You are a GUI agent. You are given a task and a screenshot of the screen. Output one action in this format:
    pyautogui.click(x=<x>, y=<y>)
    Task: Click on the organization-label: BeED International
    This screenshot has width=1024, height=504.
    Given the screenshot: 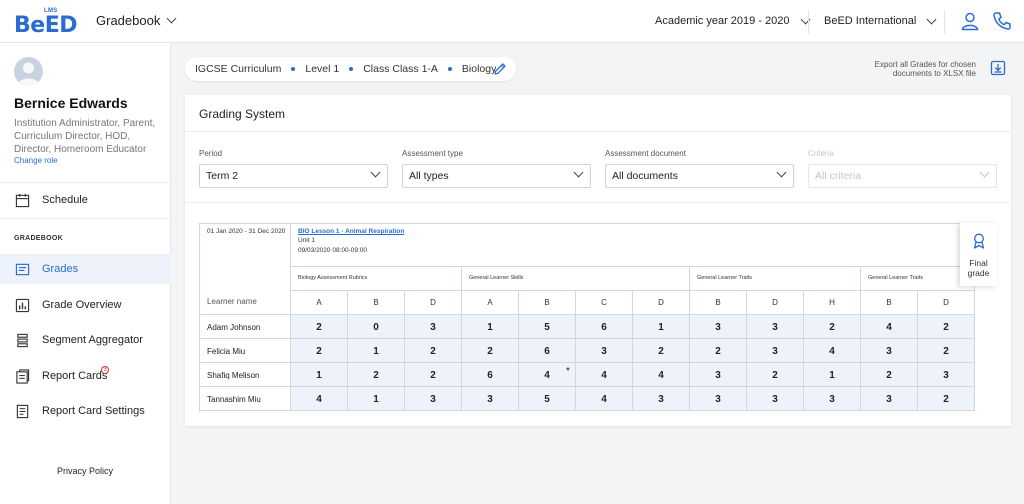 What is the action you would take?
    pyautogui.click(x=870, y=21)
    